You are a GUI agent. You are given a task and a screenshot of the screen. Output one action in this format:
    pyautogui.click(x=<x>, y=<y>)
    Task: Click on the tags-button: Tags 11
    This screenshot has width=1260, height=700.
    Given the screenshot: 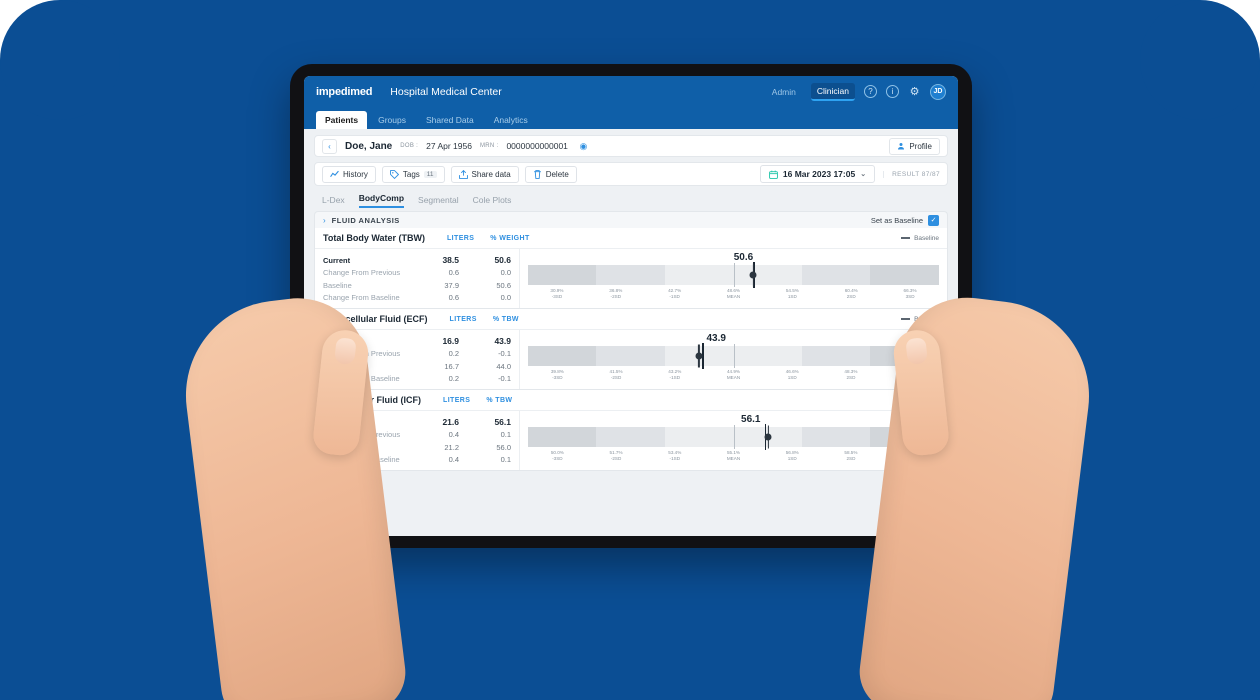 What is the action you would take?
    pyautogui.click(x=413, y=174)
    